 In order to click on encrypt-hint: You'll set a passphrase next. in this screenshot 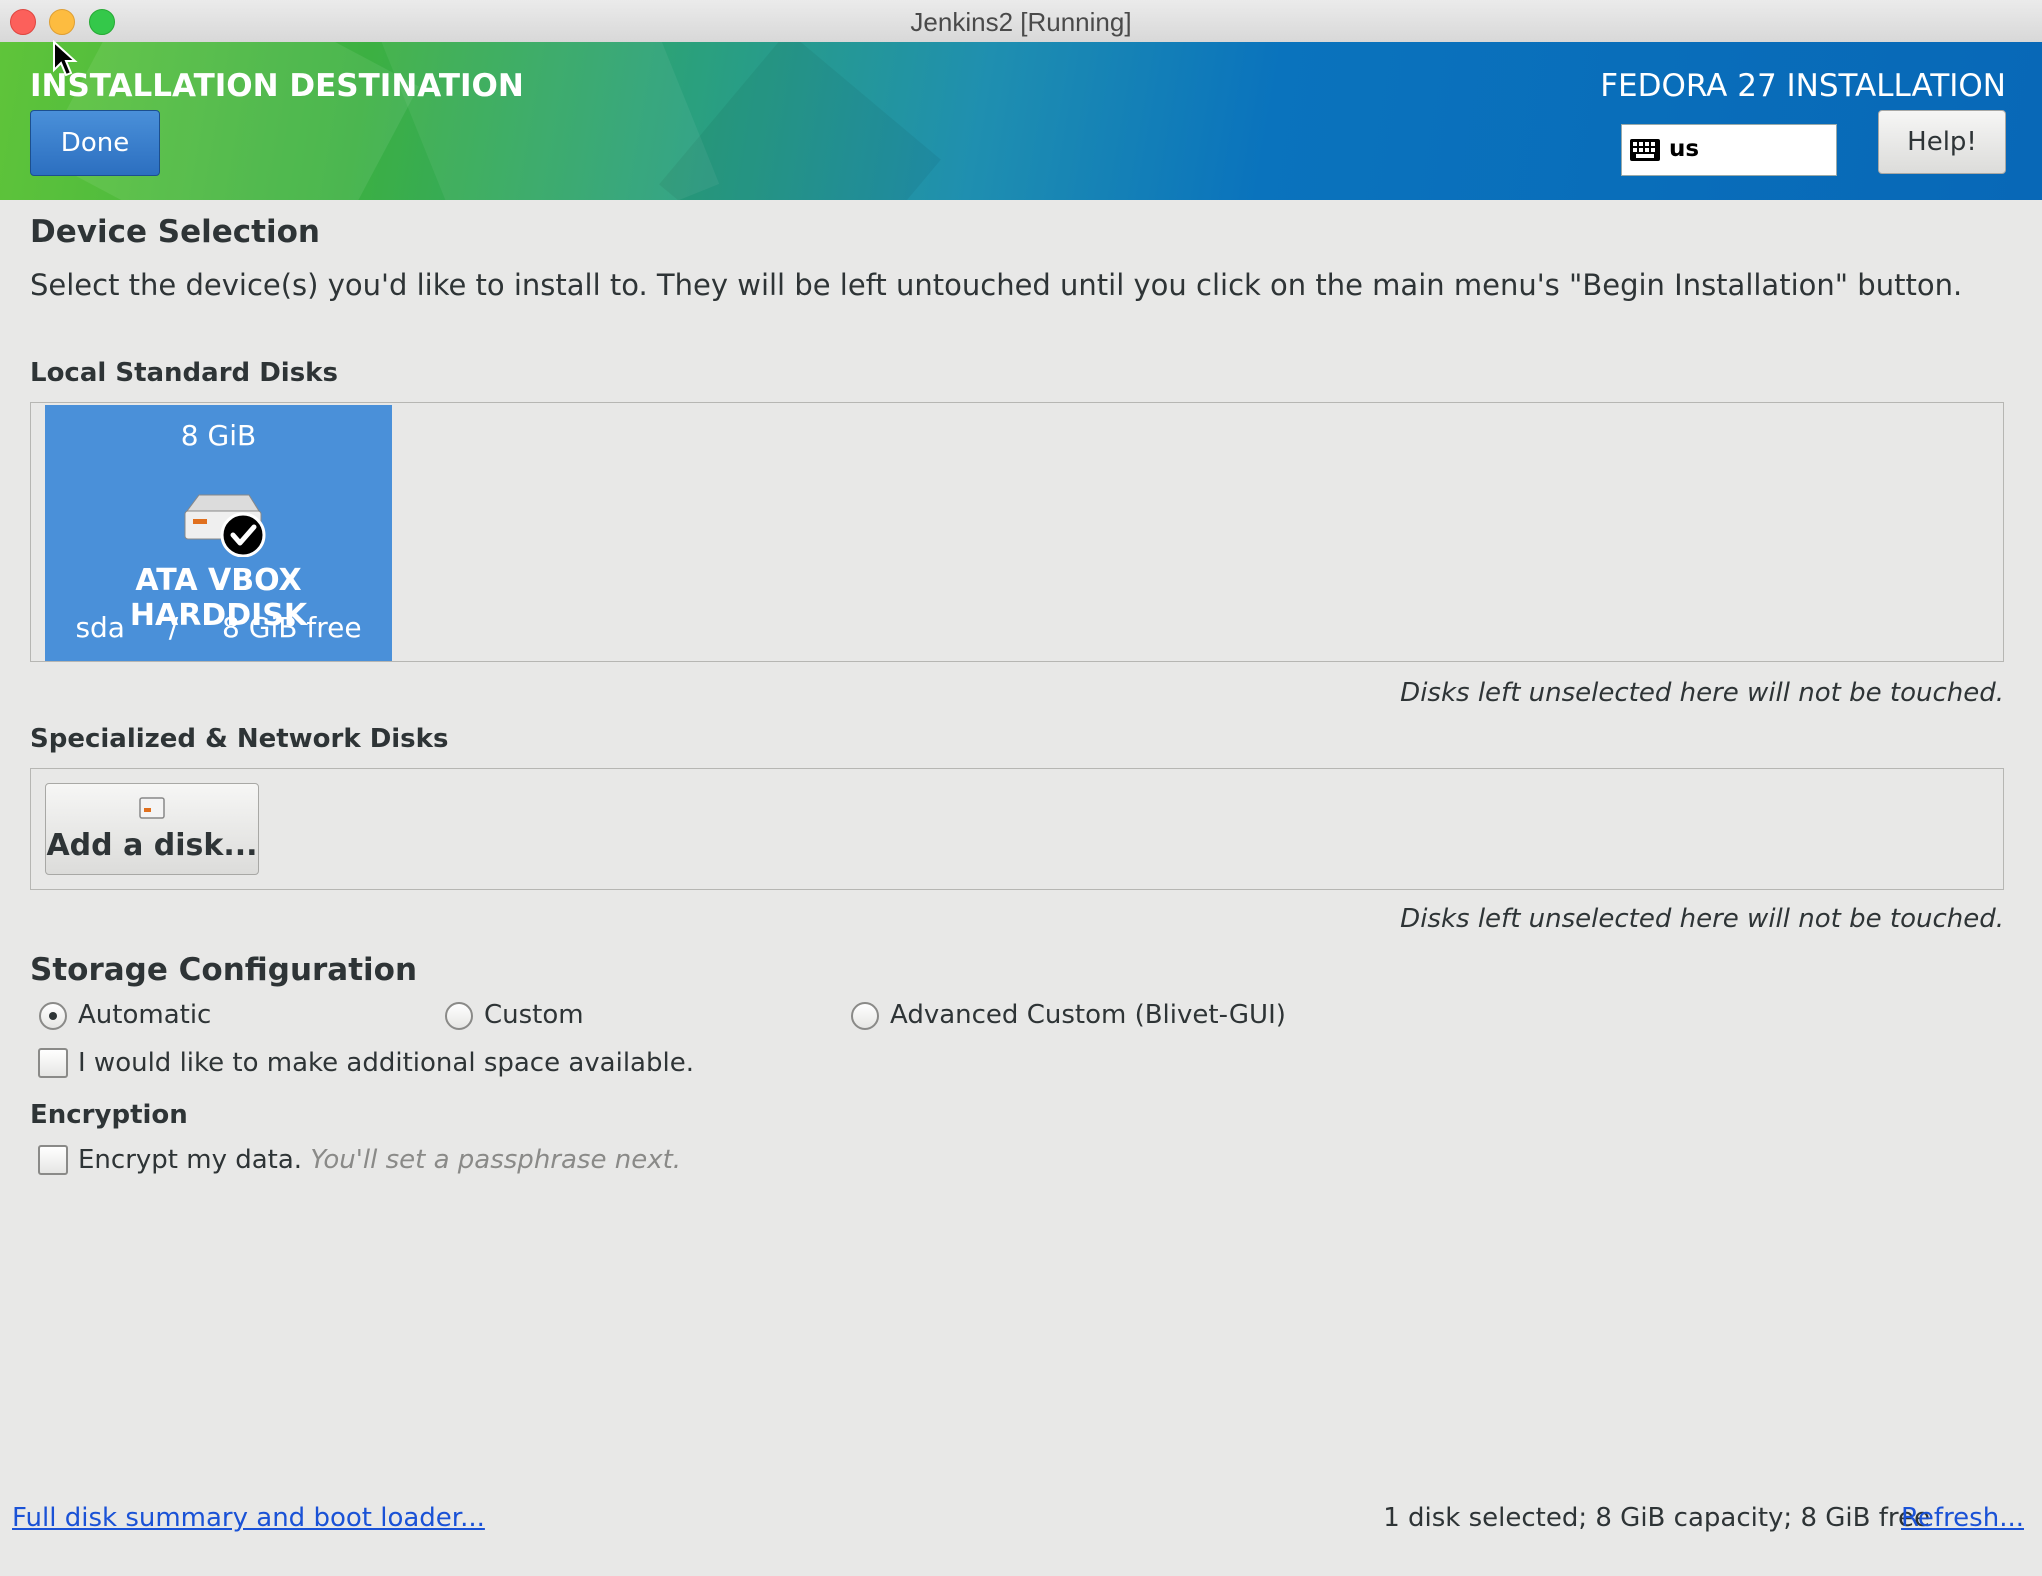, I will do `click(496, 1160)`.